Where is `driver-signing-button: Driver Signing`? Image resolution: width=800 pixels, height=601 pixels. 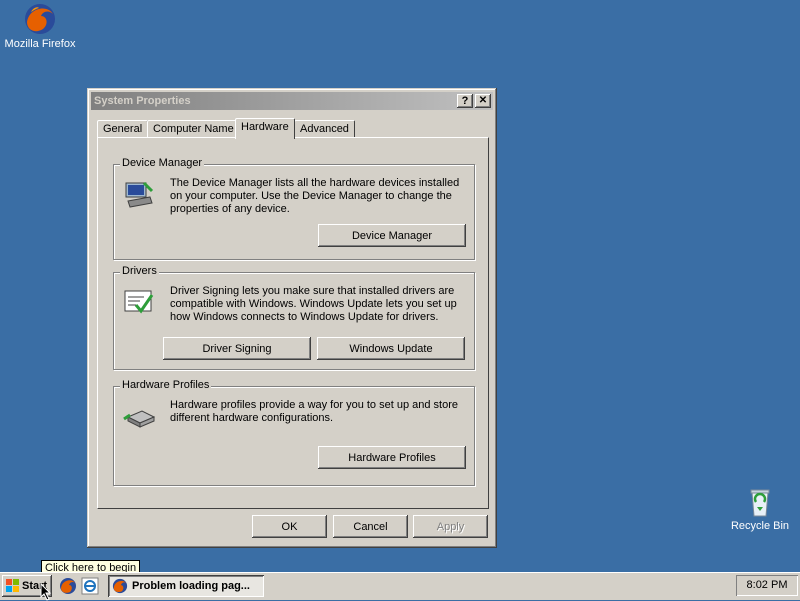 driver-signing-button: Driver Signing is located at coordinates (237, 348).